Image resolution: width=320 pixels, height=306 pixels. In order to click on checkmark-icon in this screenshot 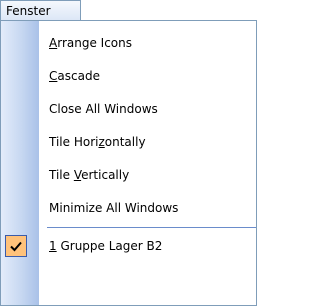, I will do `click(16, 246)`.